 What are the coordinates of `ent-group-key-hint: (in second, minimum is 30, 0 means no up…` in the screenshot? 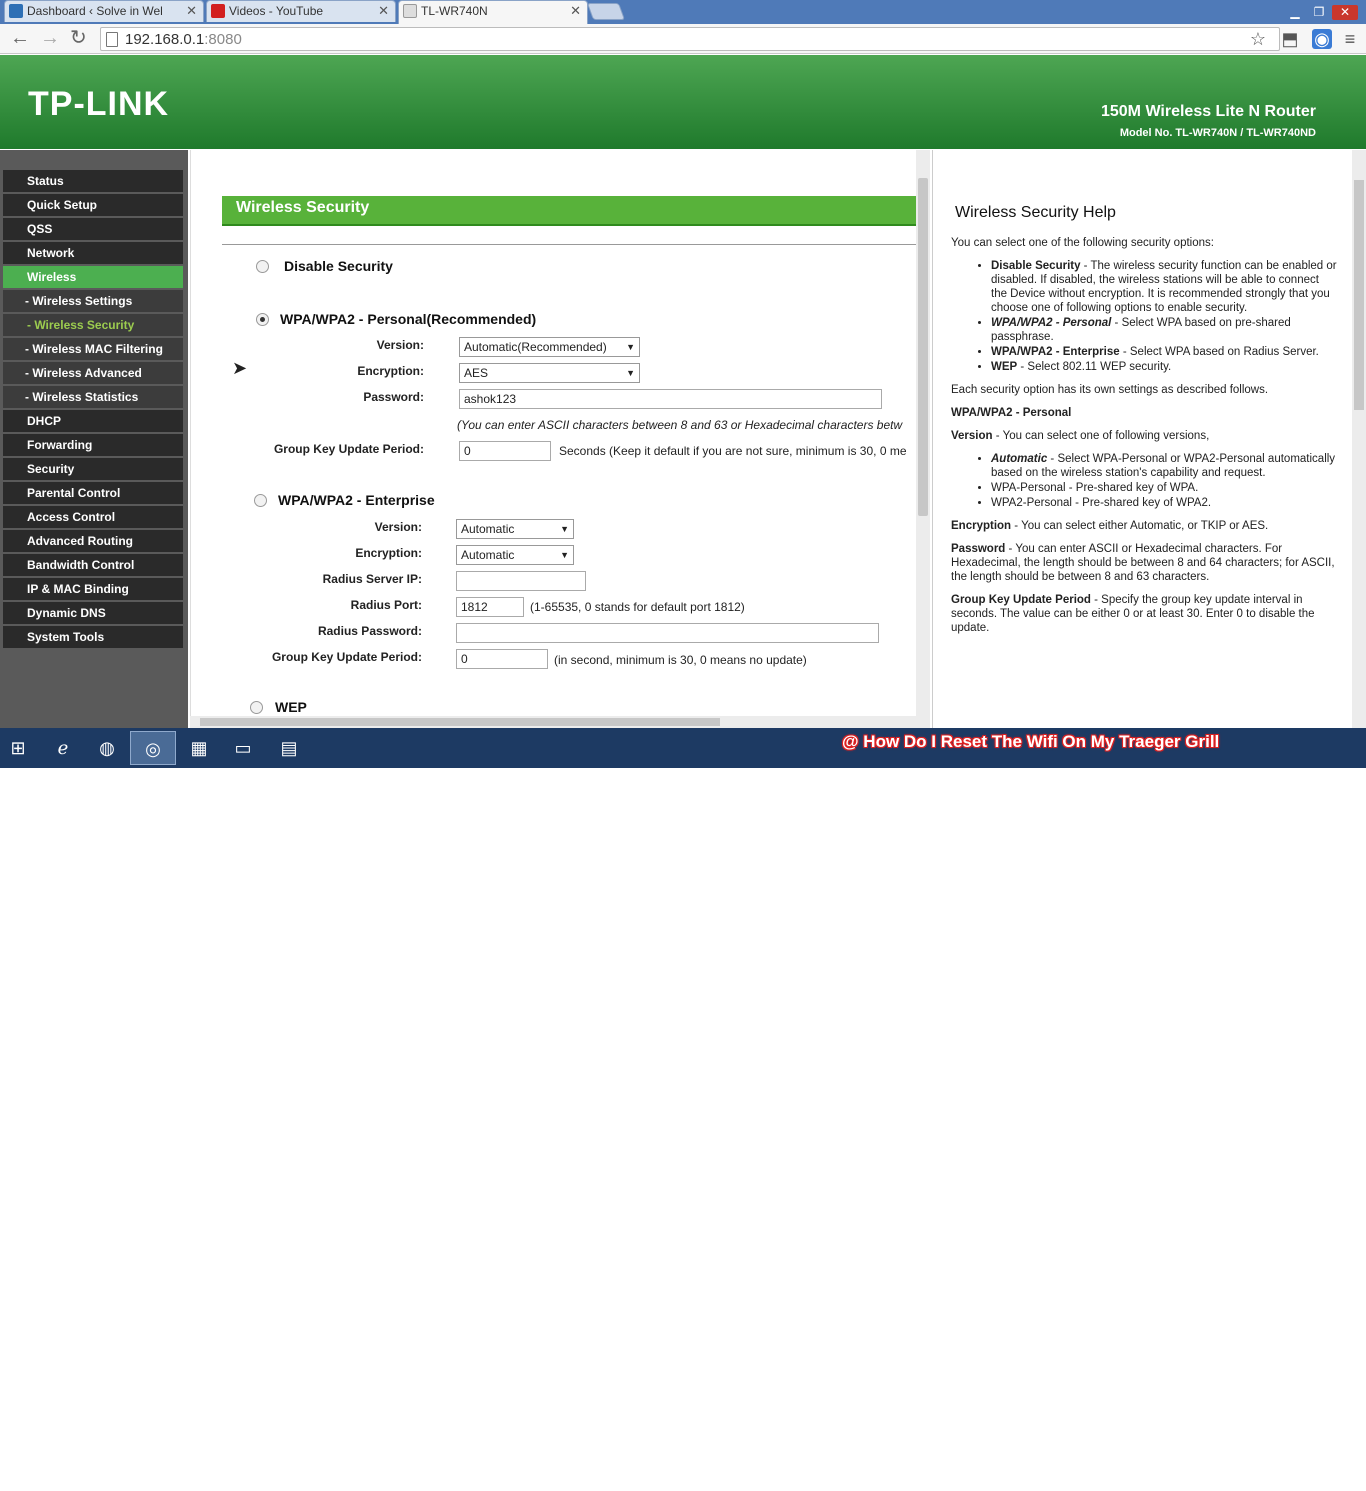 It's located at (680, 660).